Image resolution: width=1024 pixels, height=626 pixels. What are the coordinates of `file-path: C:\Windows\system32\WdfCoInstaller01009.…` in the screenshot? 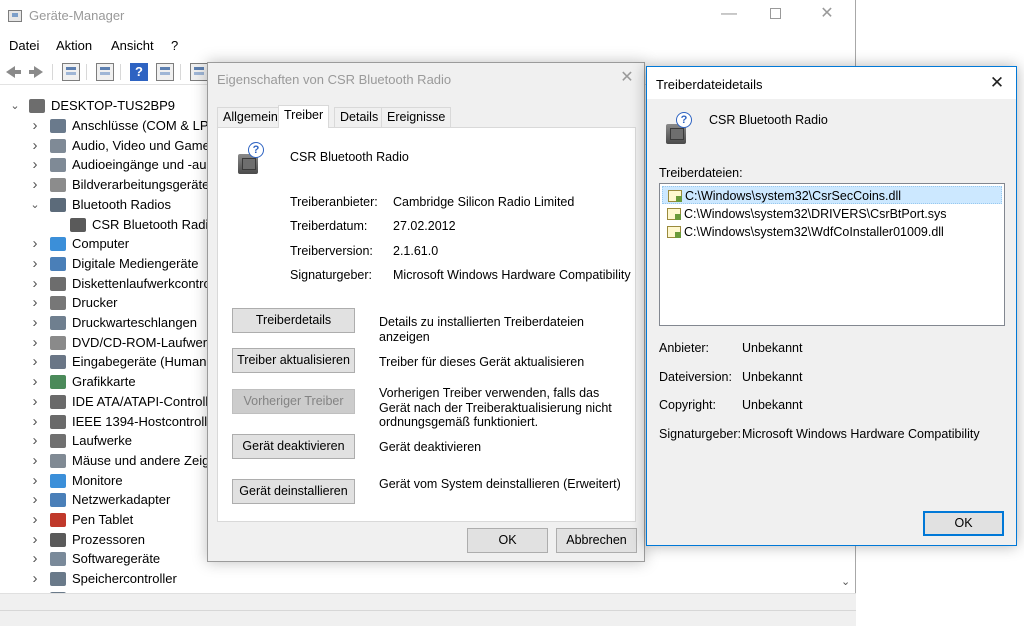 It's located at (814, 232).